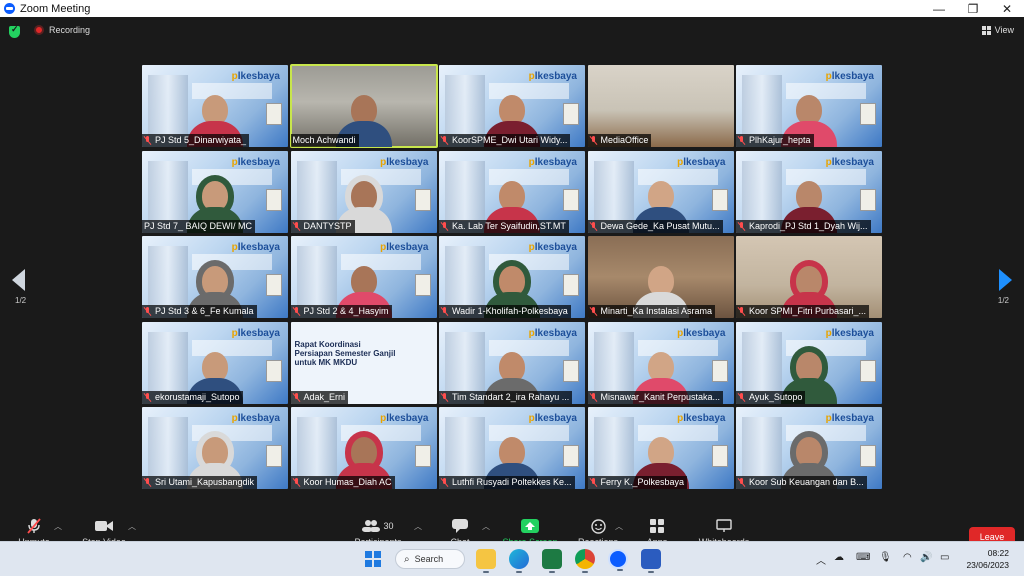  I want to click on taskbar-search-label: Search, so click(429, 559).